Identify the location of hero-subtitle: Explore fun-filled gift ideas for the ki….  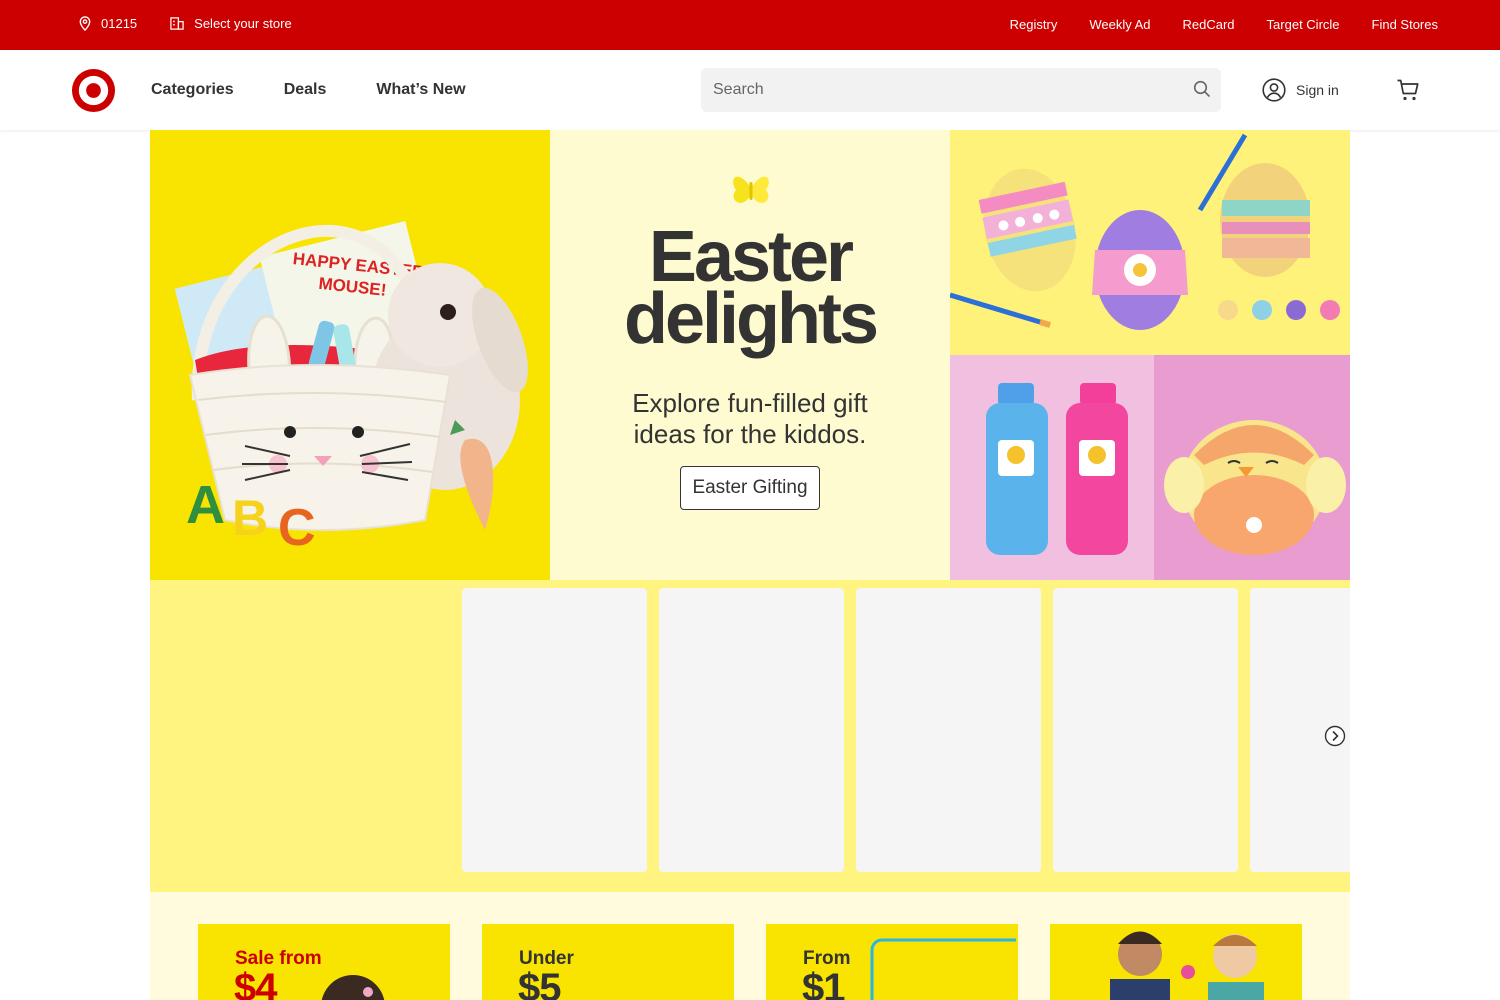
(750, 419).